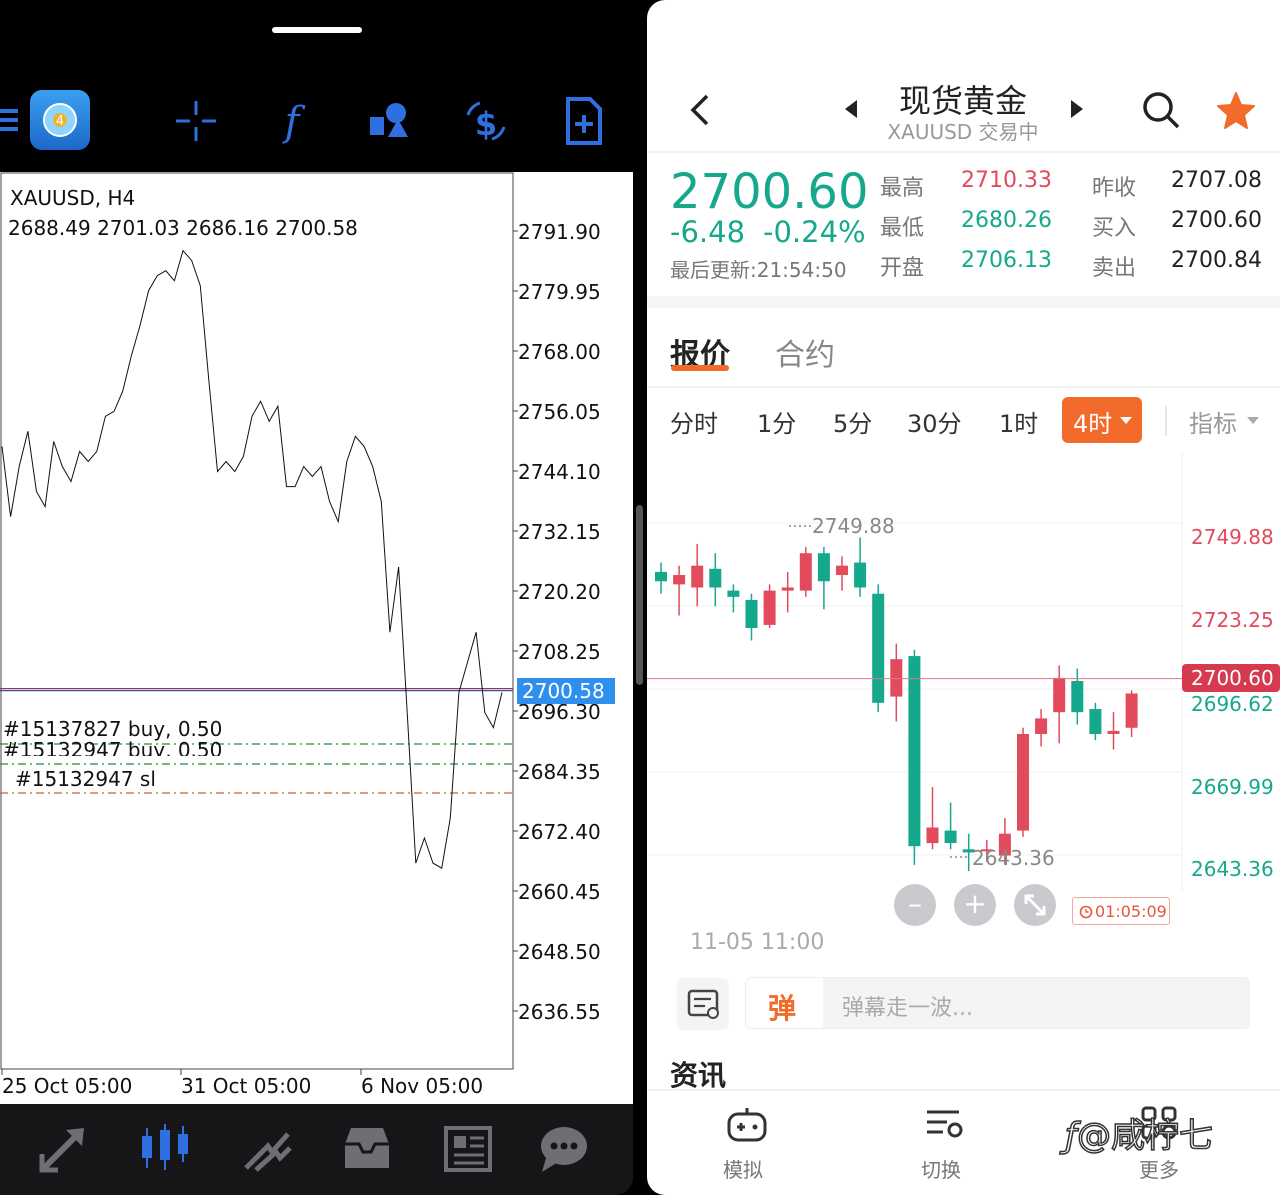 The height and width of the screenshot is (1195, 1280). I want to click on price-axis-label: 2720.20, so click(559, 592).